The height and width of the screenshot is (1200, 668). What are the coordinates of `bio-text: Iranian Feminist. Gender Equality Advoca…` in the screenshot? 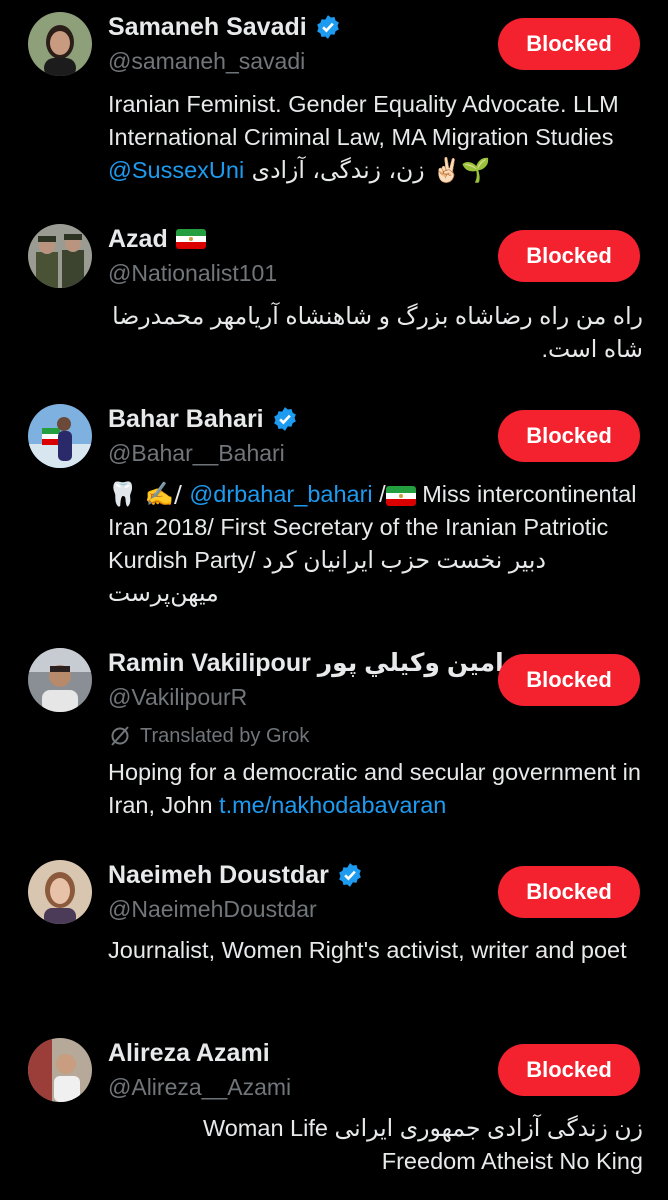 It's located at (363, 120).